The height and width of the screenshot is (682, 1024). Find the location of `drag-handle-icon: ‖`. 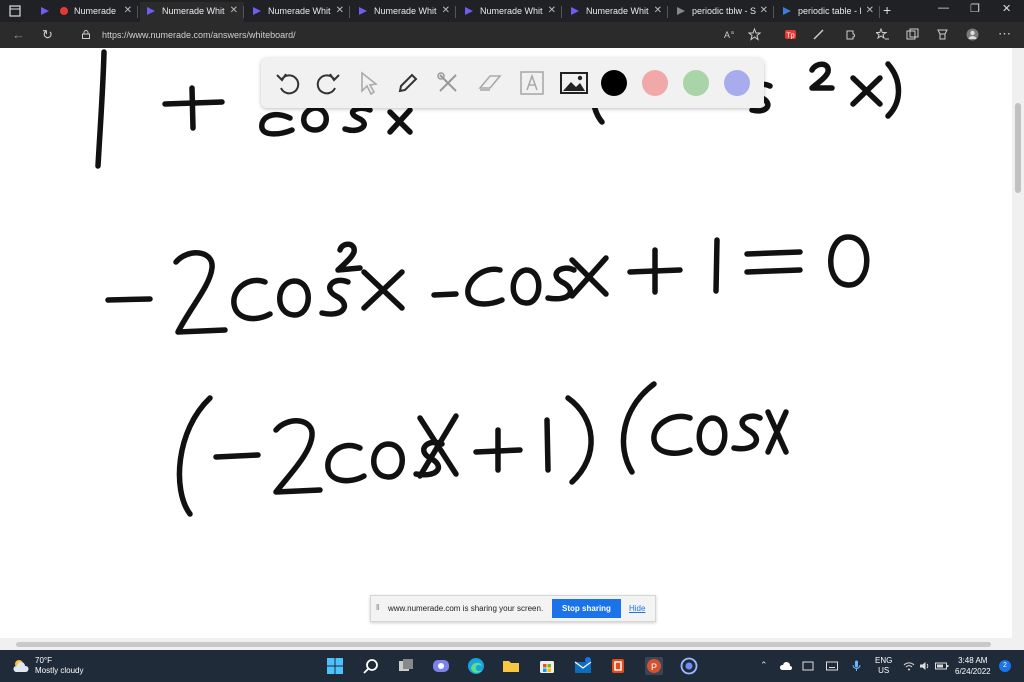

drag-handle-icon: ‖ is located at coordinates (377, 607).